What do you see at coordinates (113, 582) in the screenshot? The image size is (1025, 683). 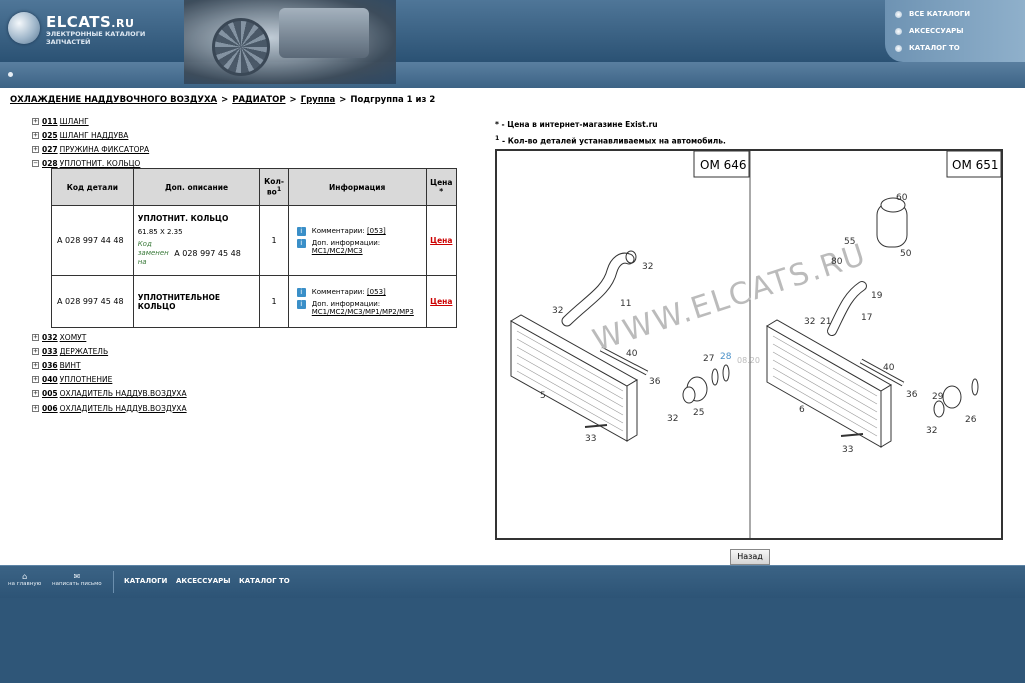 I see `footer-divider` at bounding box center [113, 582].